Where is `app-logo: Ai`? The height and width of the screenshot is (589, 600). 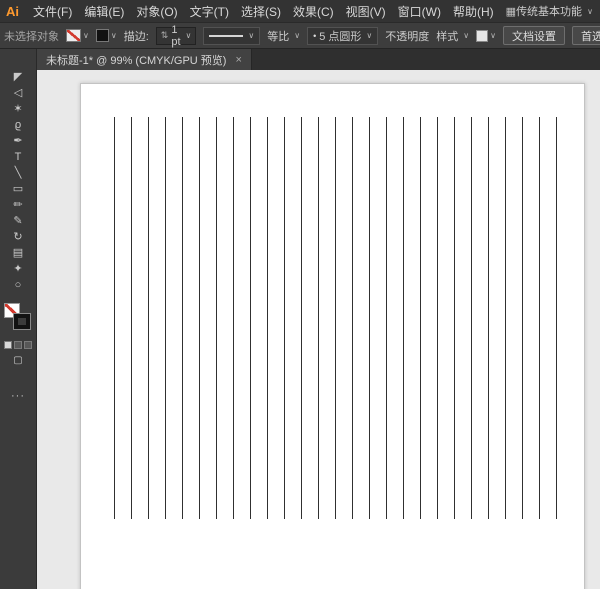
app-logo: Ai is located at coordinates (12, 11).